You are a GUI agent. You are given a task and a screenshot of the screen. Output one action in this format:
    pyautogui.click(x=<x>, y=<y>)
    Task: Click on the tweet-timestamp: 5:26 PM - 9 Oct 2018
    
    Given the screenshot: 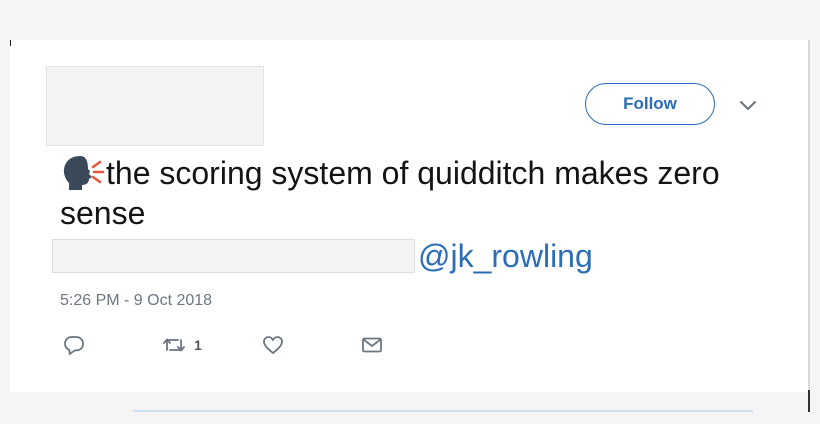 What is the action you would take?
    pyautogui.click(x=136, y=301)
    